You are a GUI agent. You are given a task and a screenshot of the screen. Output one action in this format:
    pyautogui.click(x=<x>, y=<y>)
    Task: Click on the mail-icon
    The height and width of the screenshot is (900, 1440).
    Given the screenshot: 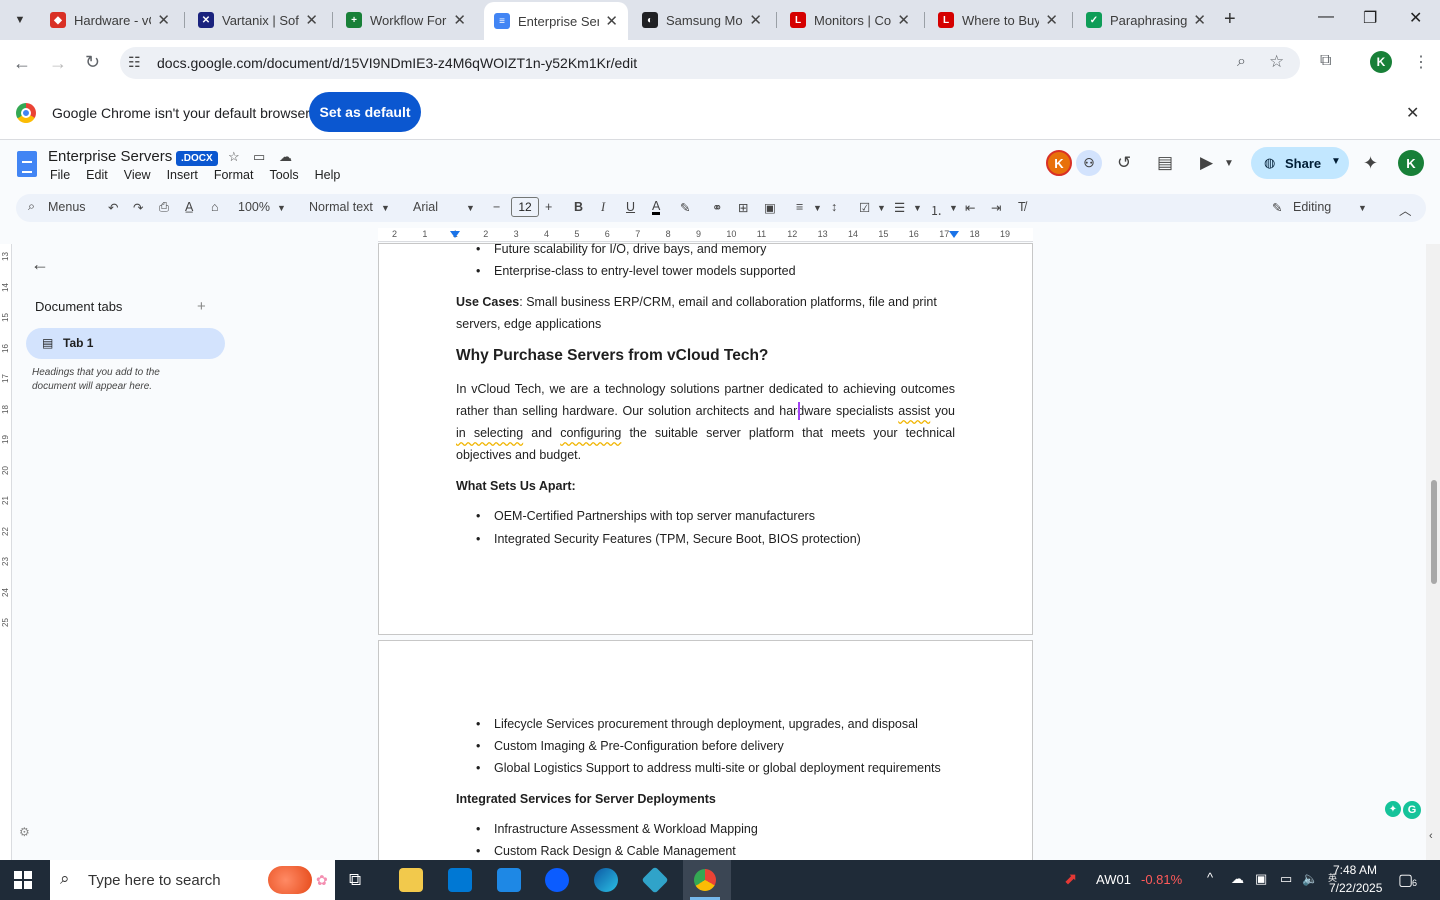 What is the action you would take?
    pyautogui.click(x=509, y=880)
    